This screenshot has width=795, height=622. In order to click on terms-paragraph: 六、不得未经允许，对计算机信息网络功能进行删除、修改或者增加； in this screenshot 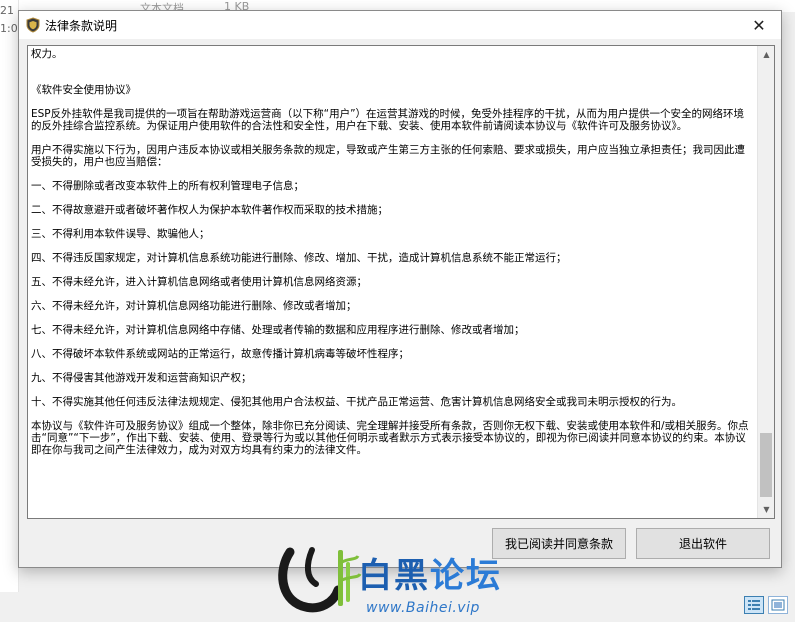, I will do `click(194, 306)`.